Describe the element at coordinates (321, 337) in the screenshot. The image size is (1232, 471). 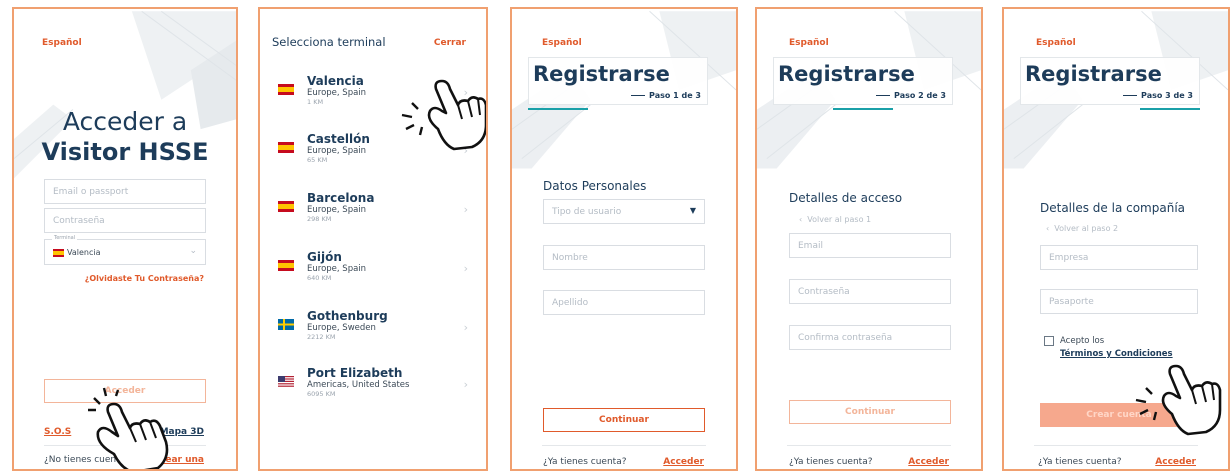
I see `terminal-distance: 2212 KM` at that location.